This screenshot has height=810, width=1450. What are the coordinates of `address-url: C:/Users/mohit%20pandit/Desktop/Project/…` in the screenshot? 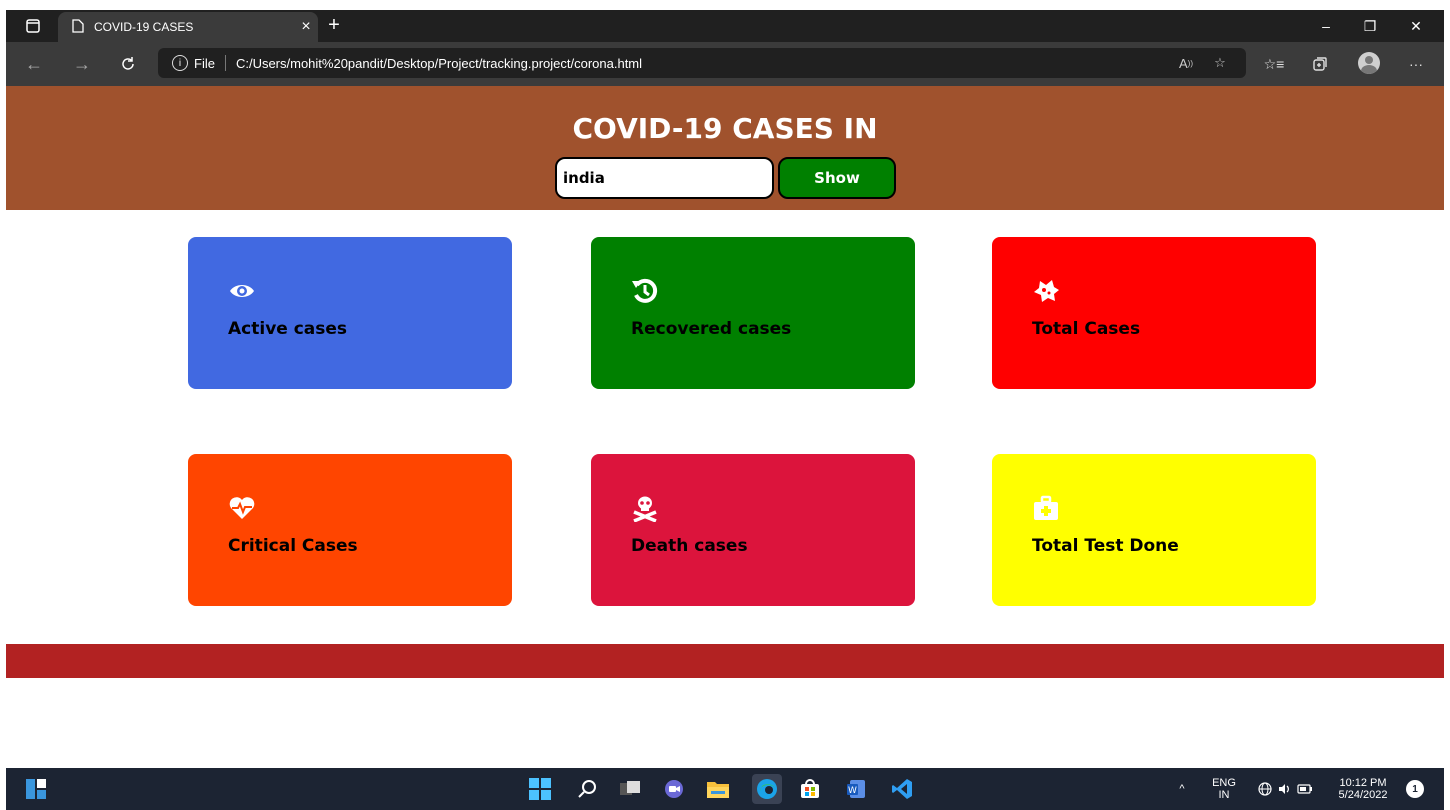 It's located at (439, 63).